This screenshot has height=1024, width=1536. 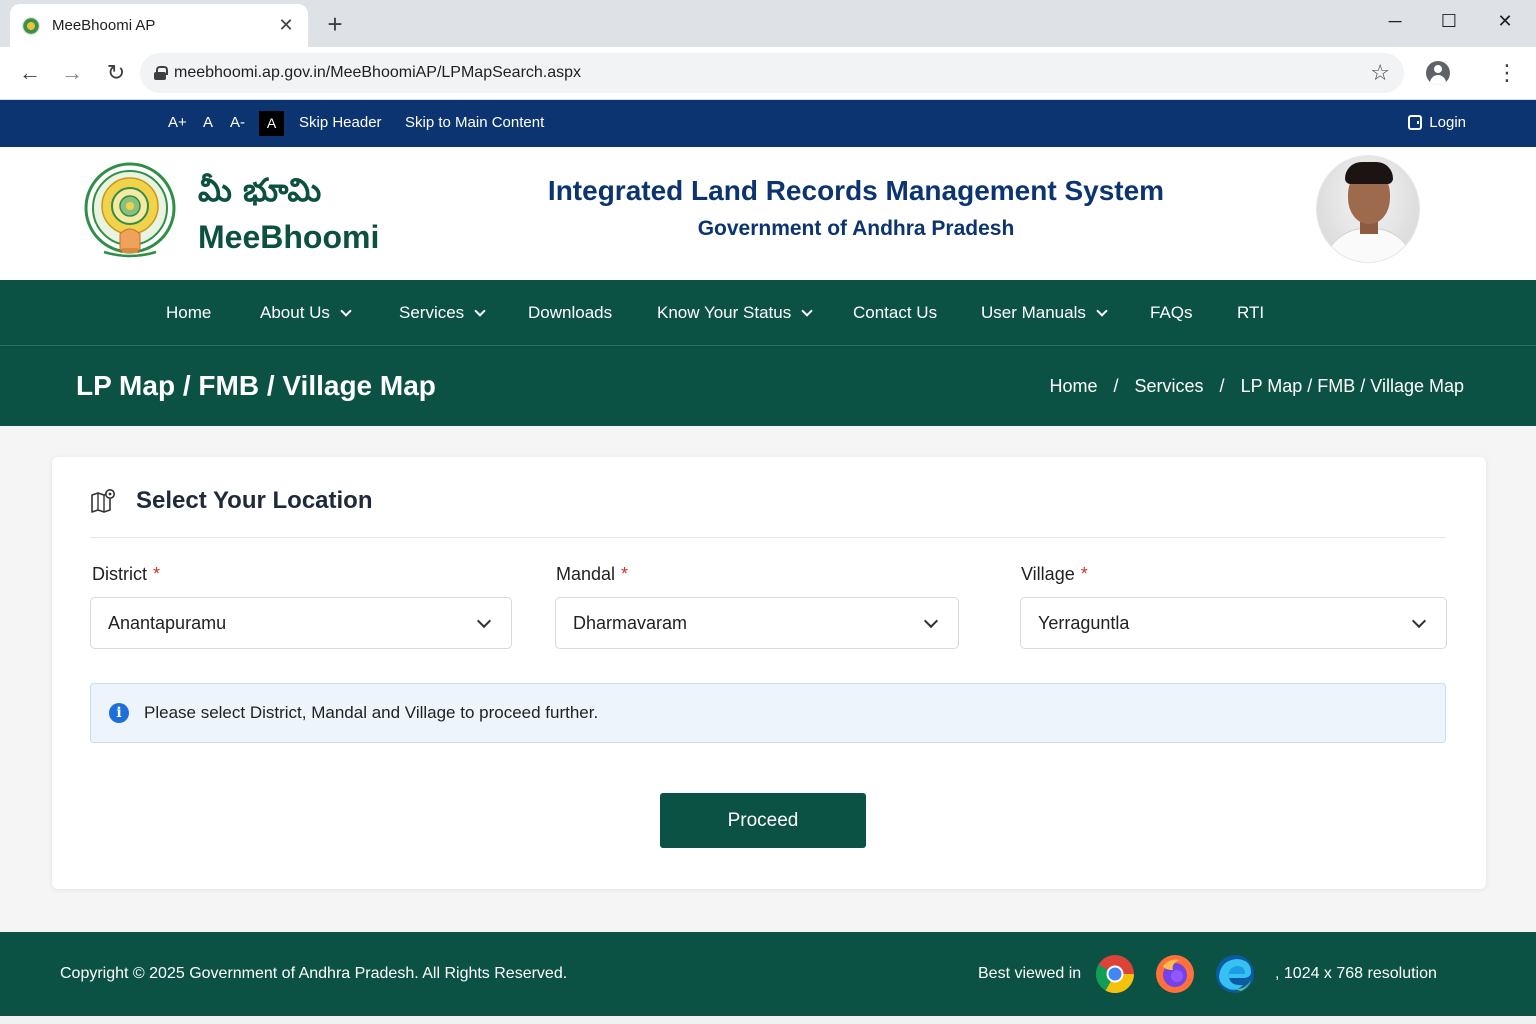 What do you see at coordinates (724, 312) in the screenshot?
I see `nav-know-your-status-label: Know Your Status` at bounding box center [724, 312].